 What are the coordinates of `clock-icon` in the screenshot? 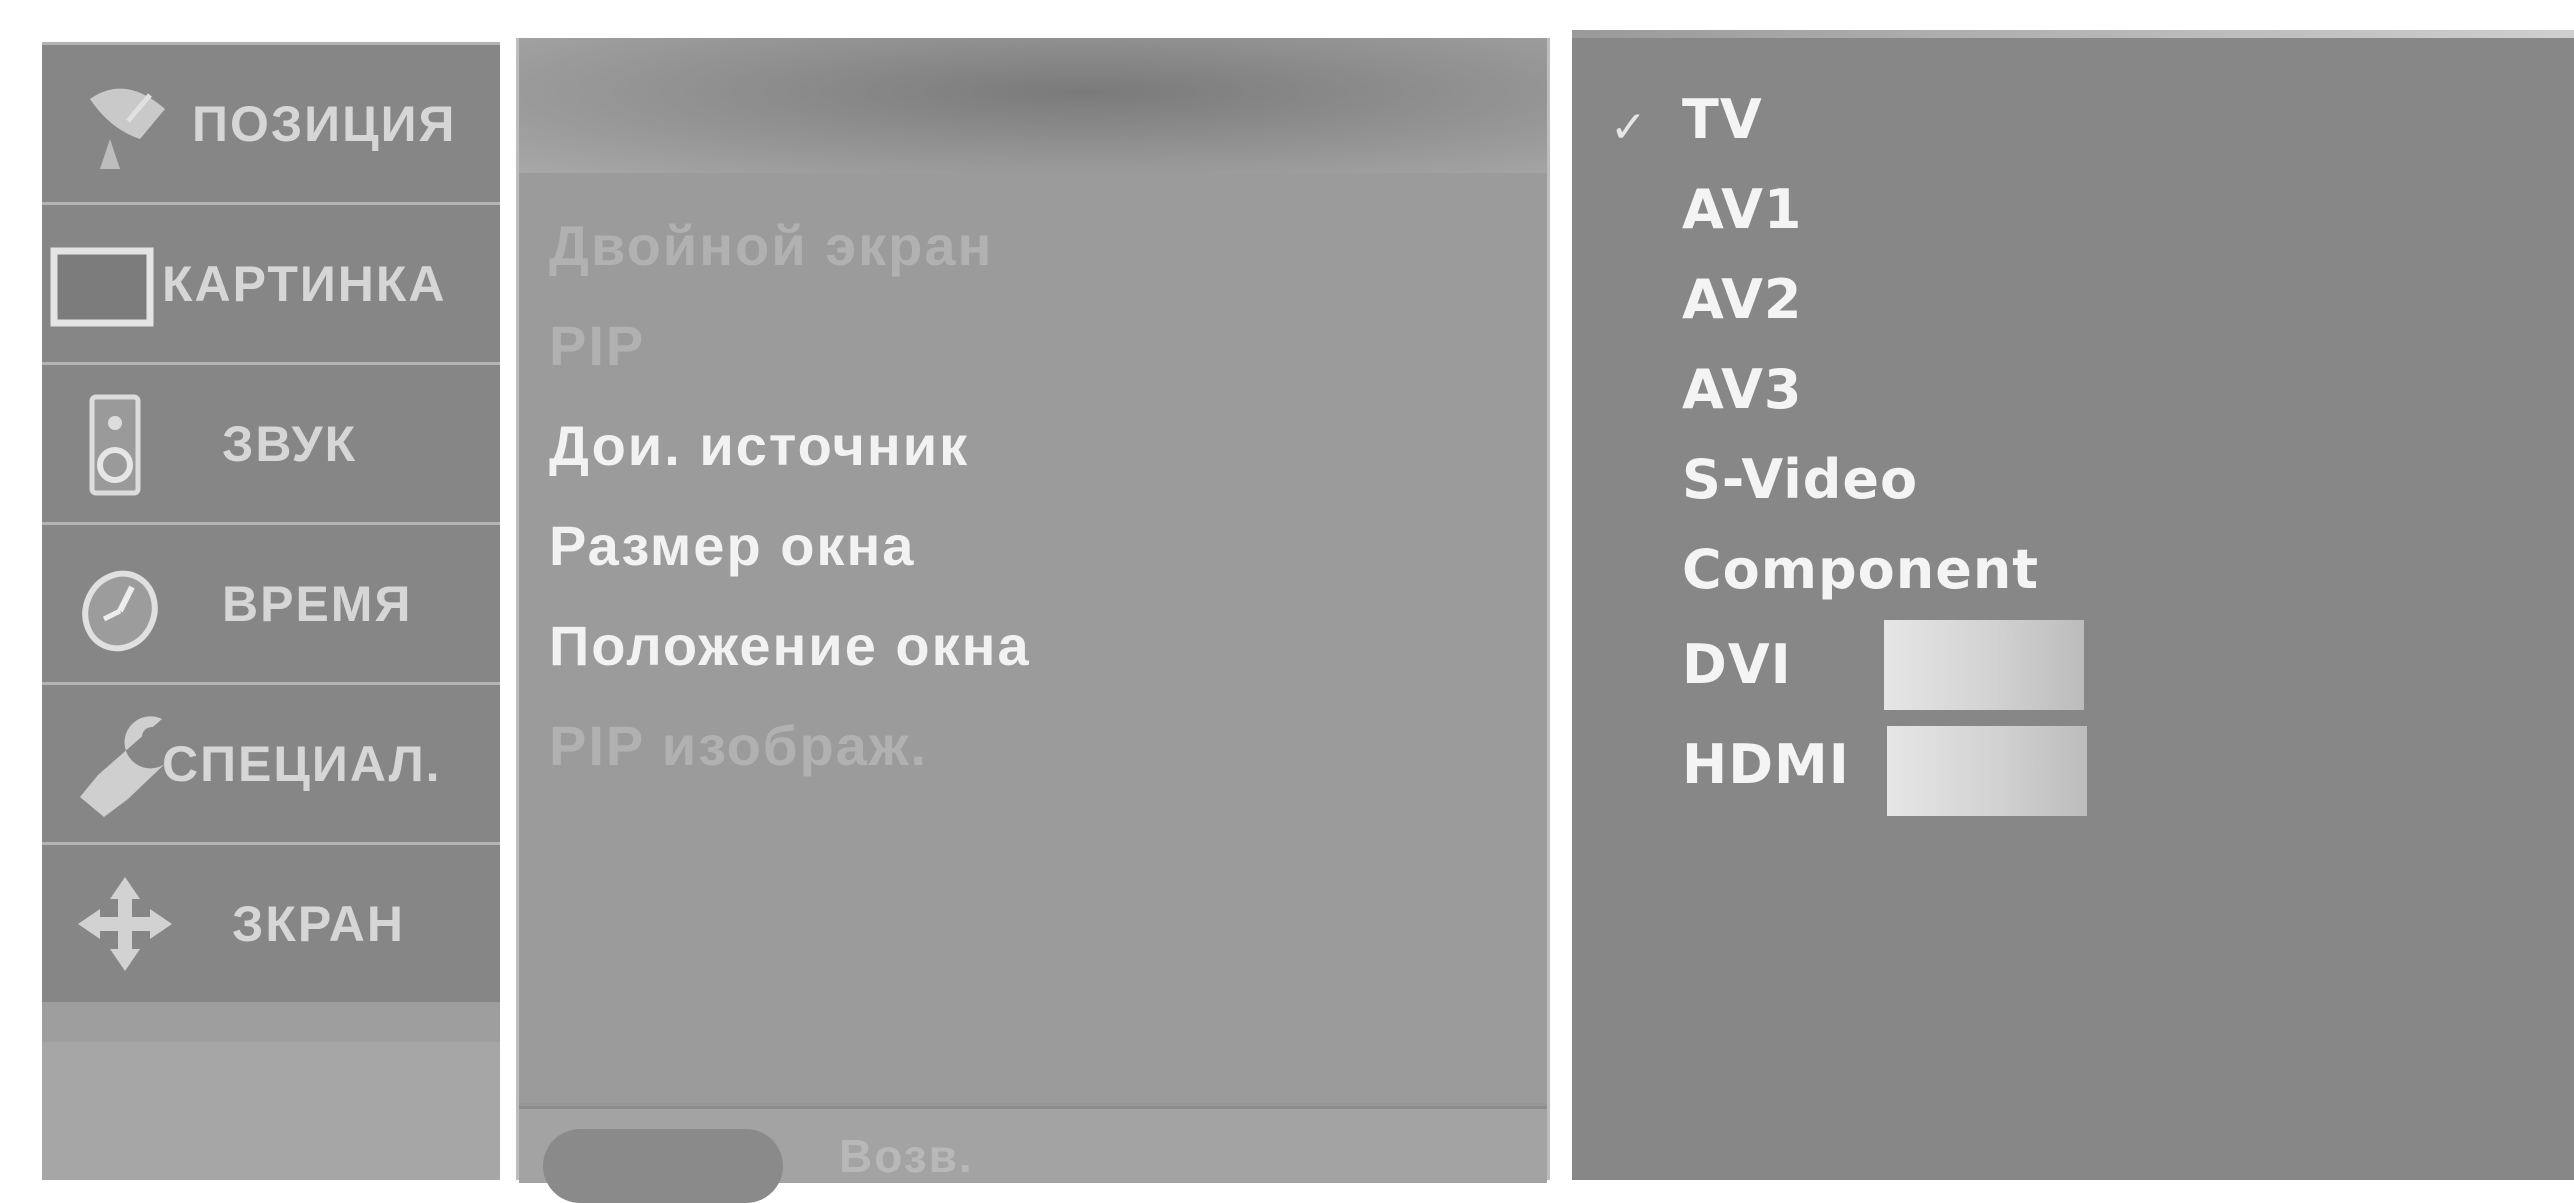 It's located at (120, 611).